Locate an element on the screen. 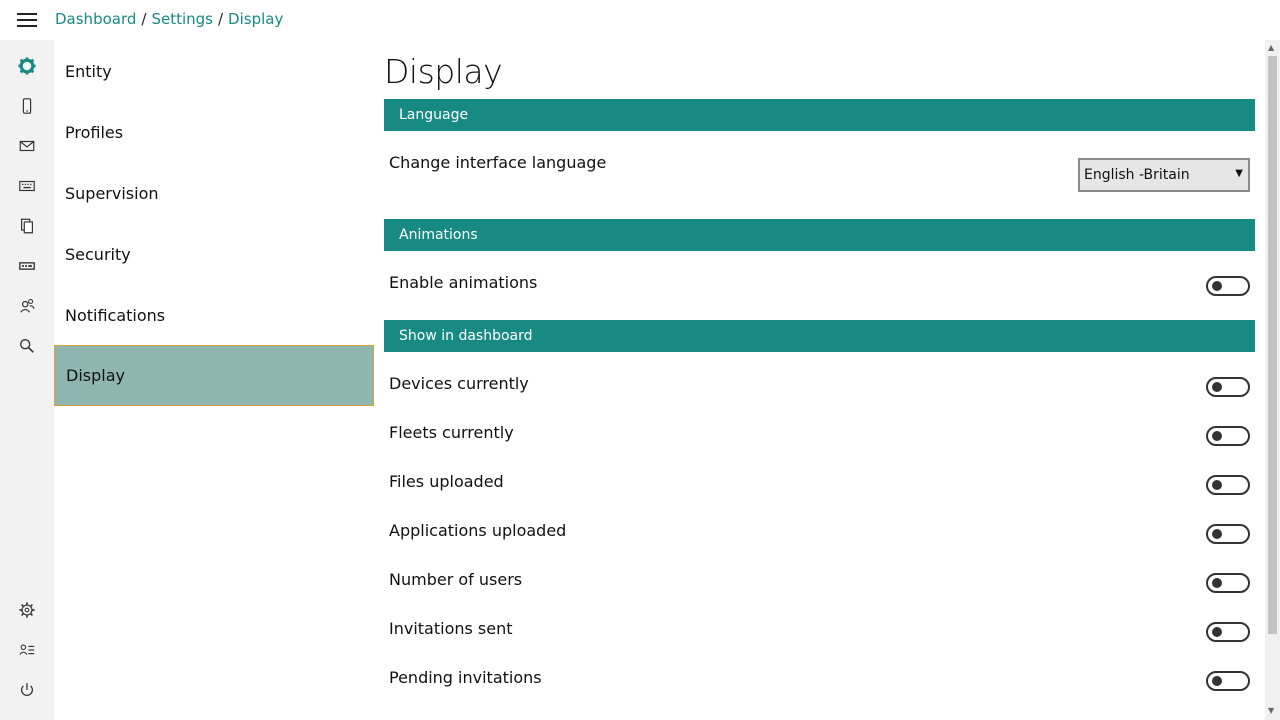  logo-gear-icon is located at coordinates (27, 66).